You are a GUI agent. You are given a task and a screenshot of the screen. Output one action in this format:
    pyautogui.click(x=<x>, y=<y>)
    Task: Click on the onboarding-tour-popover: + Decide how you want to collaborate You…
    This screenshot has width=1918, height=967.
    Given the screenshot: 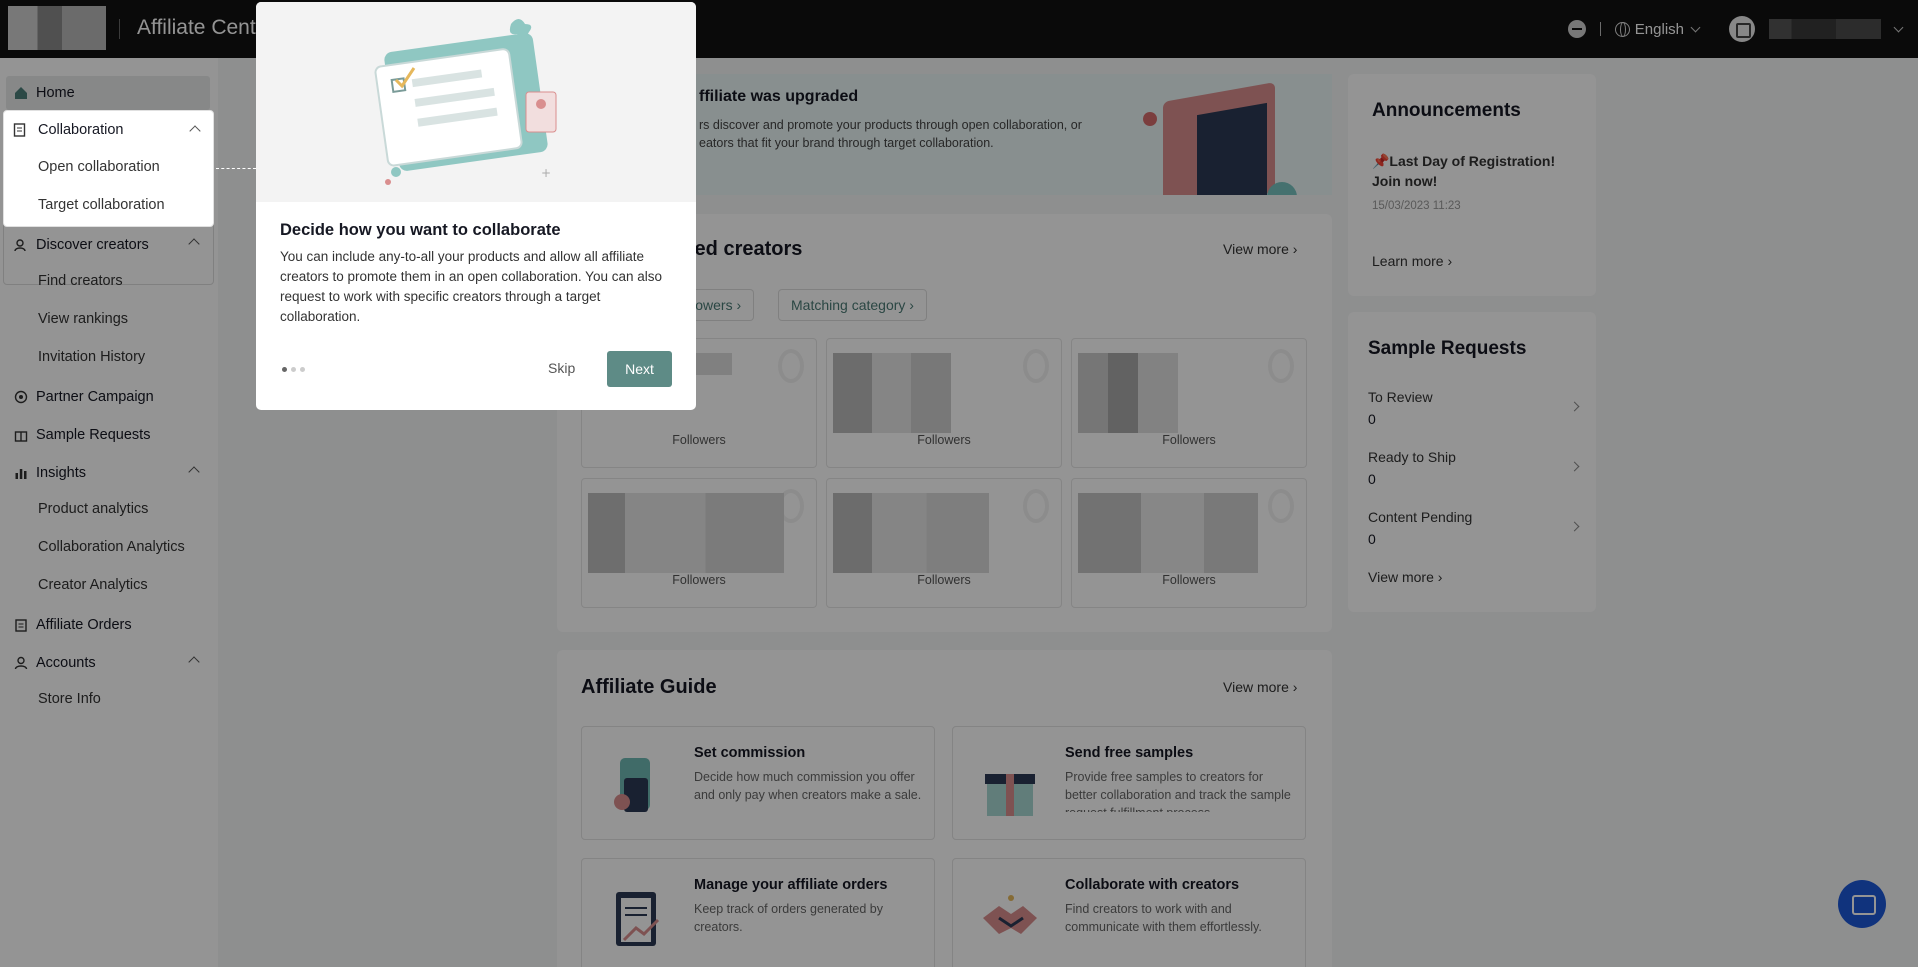 What is the action you would take?
    pyautogui.click(x=476, y=206)
    